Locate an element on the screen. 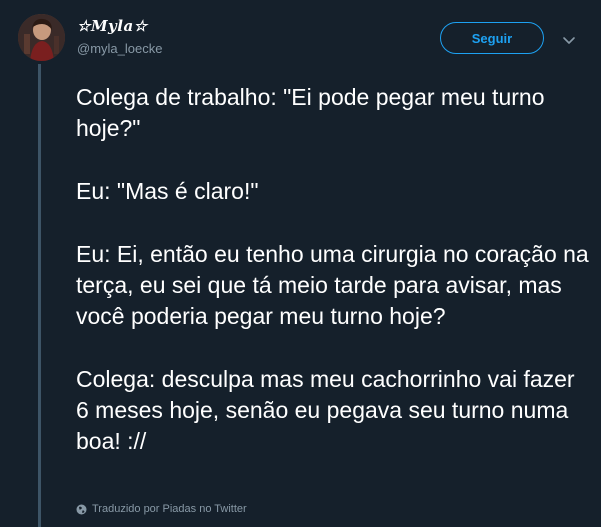 The image size is (601, 527). avatar is located at coordinates (41, 37).